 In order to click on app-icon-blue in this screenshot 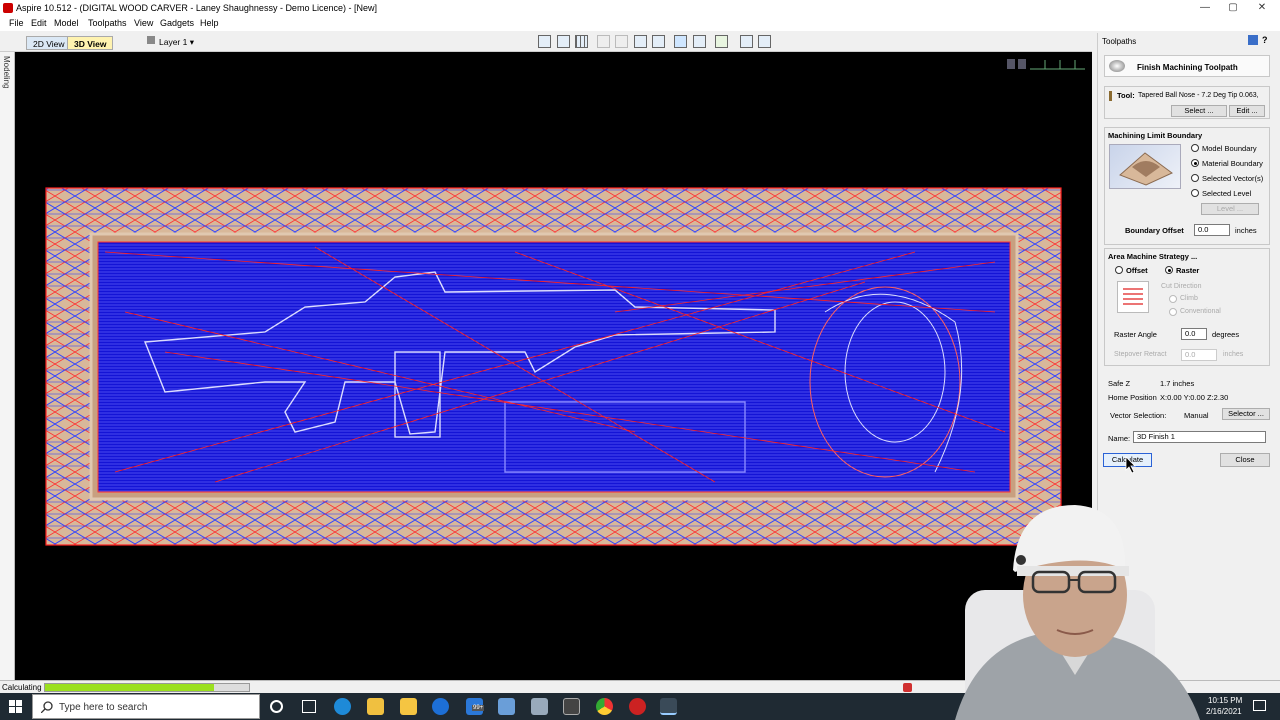, I will do `click(440, 706)`.